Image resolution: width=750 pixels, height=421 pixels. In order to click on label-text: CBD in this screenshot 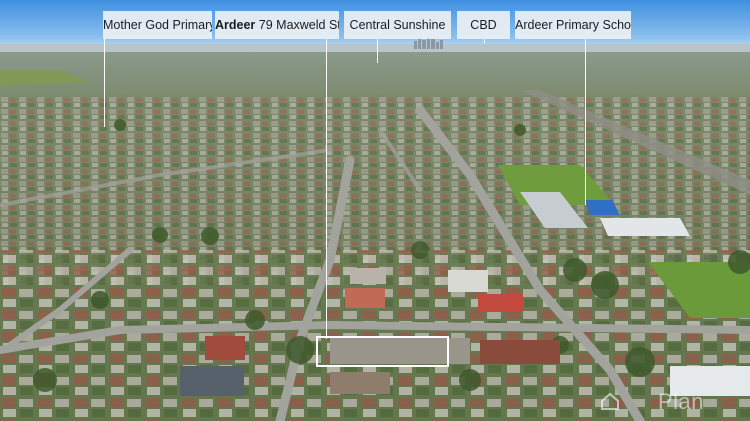, I will do `click(483, 25)`.